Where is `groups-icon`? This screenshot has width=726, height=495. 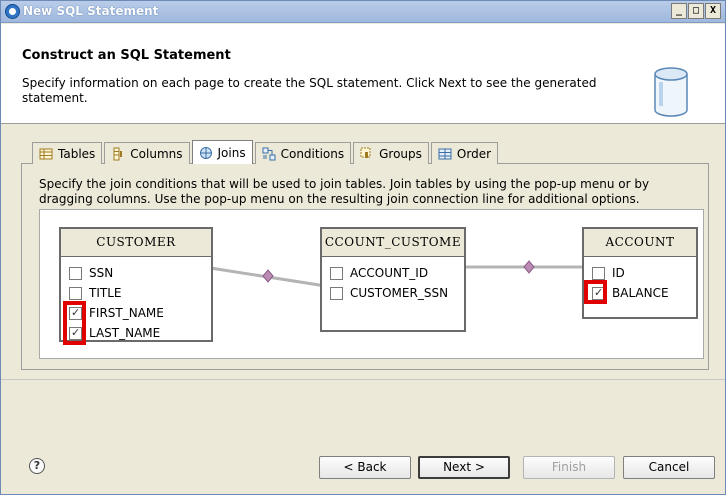
groups-icon is located at coordinates (365, 152).